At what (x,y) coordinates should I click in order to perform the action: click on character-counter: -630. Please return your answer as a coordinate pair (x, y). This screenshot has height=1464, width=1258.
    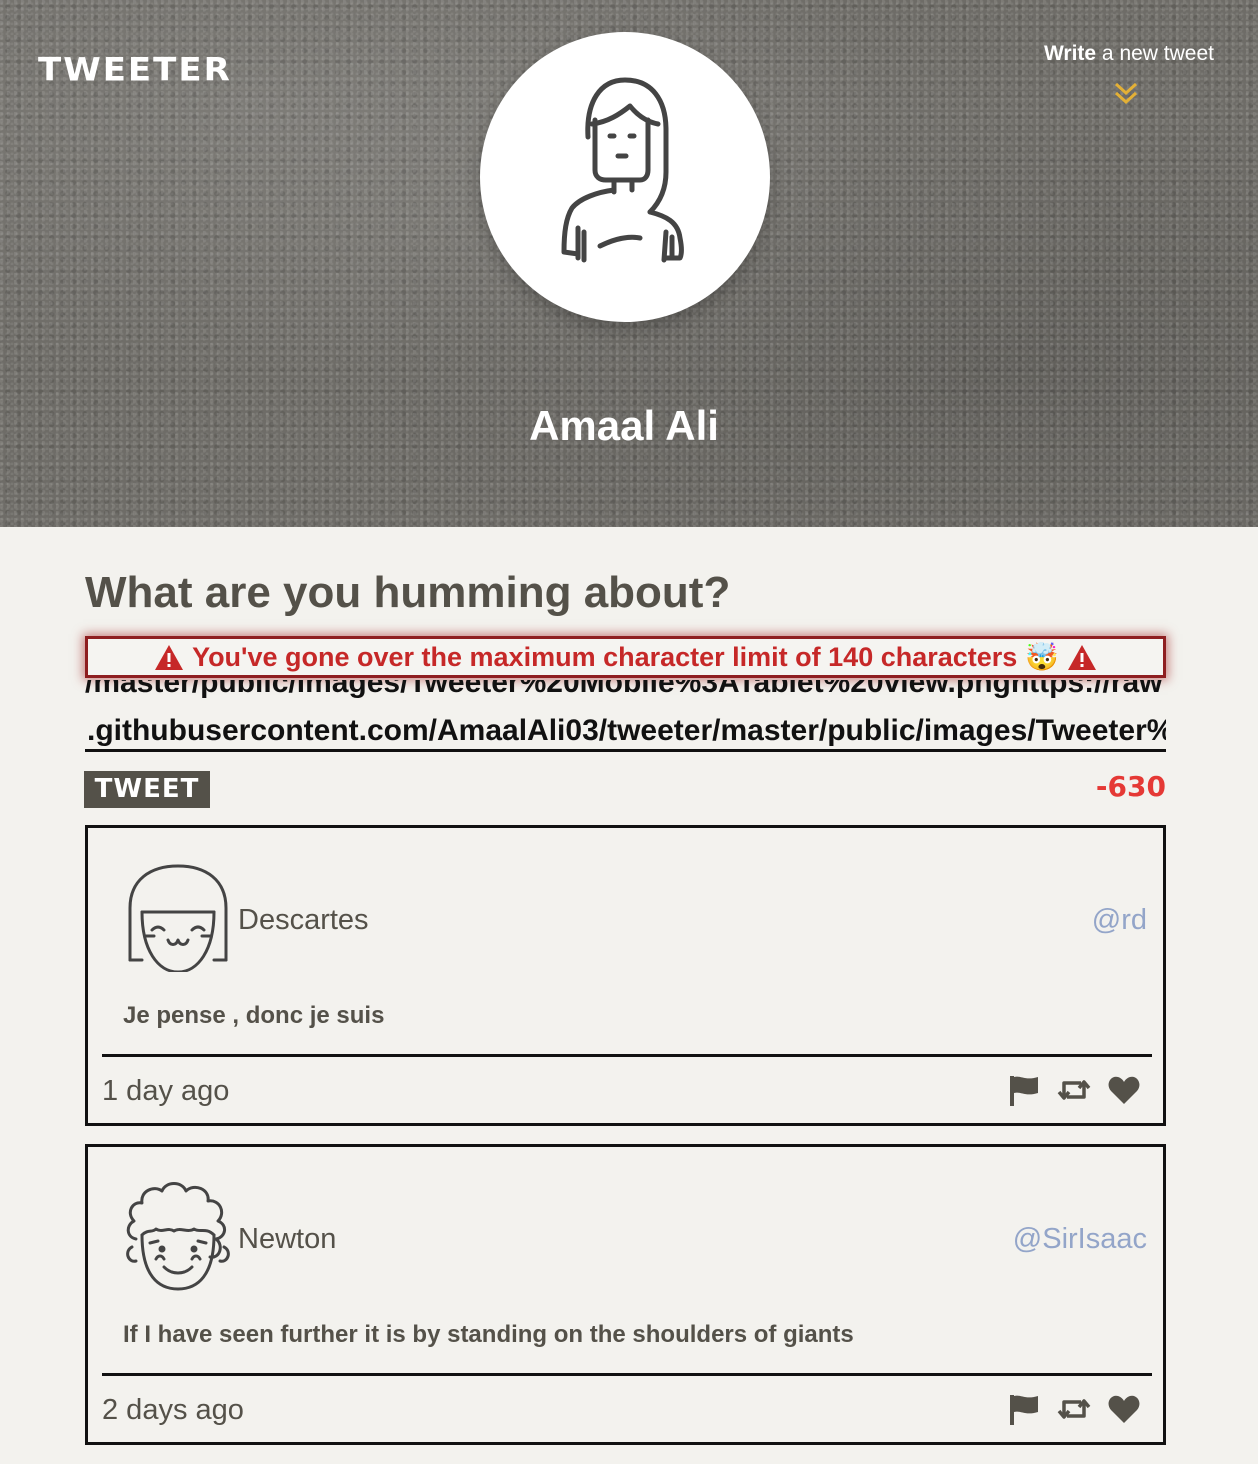
    Looking at the image, I should click on (1130, 786).